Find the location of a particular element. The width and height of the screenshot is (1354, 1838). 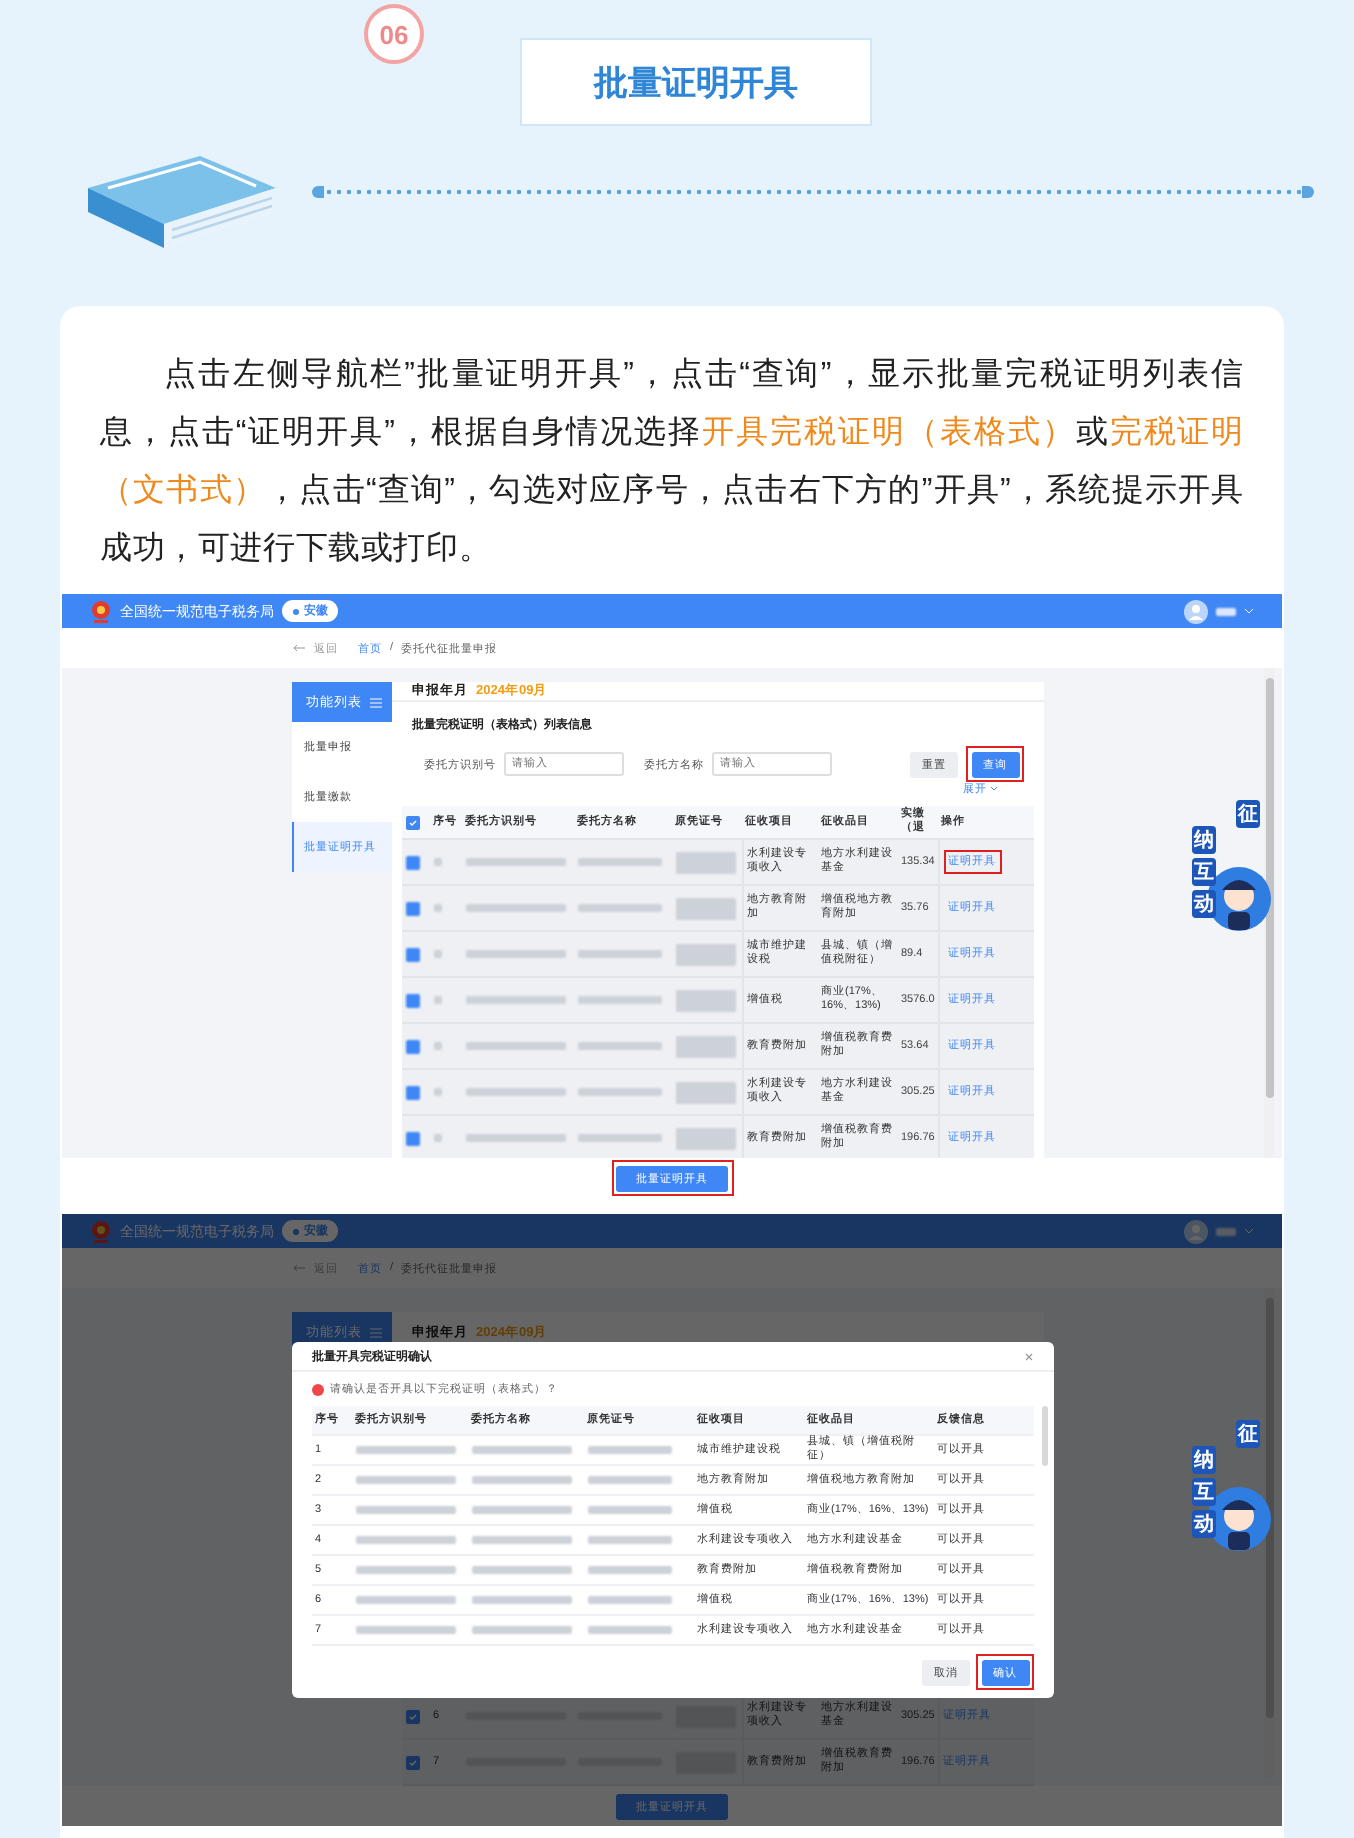

select-all-checkbox is located at coordinates (412, 822).